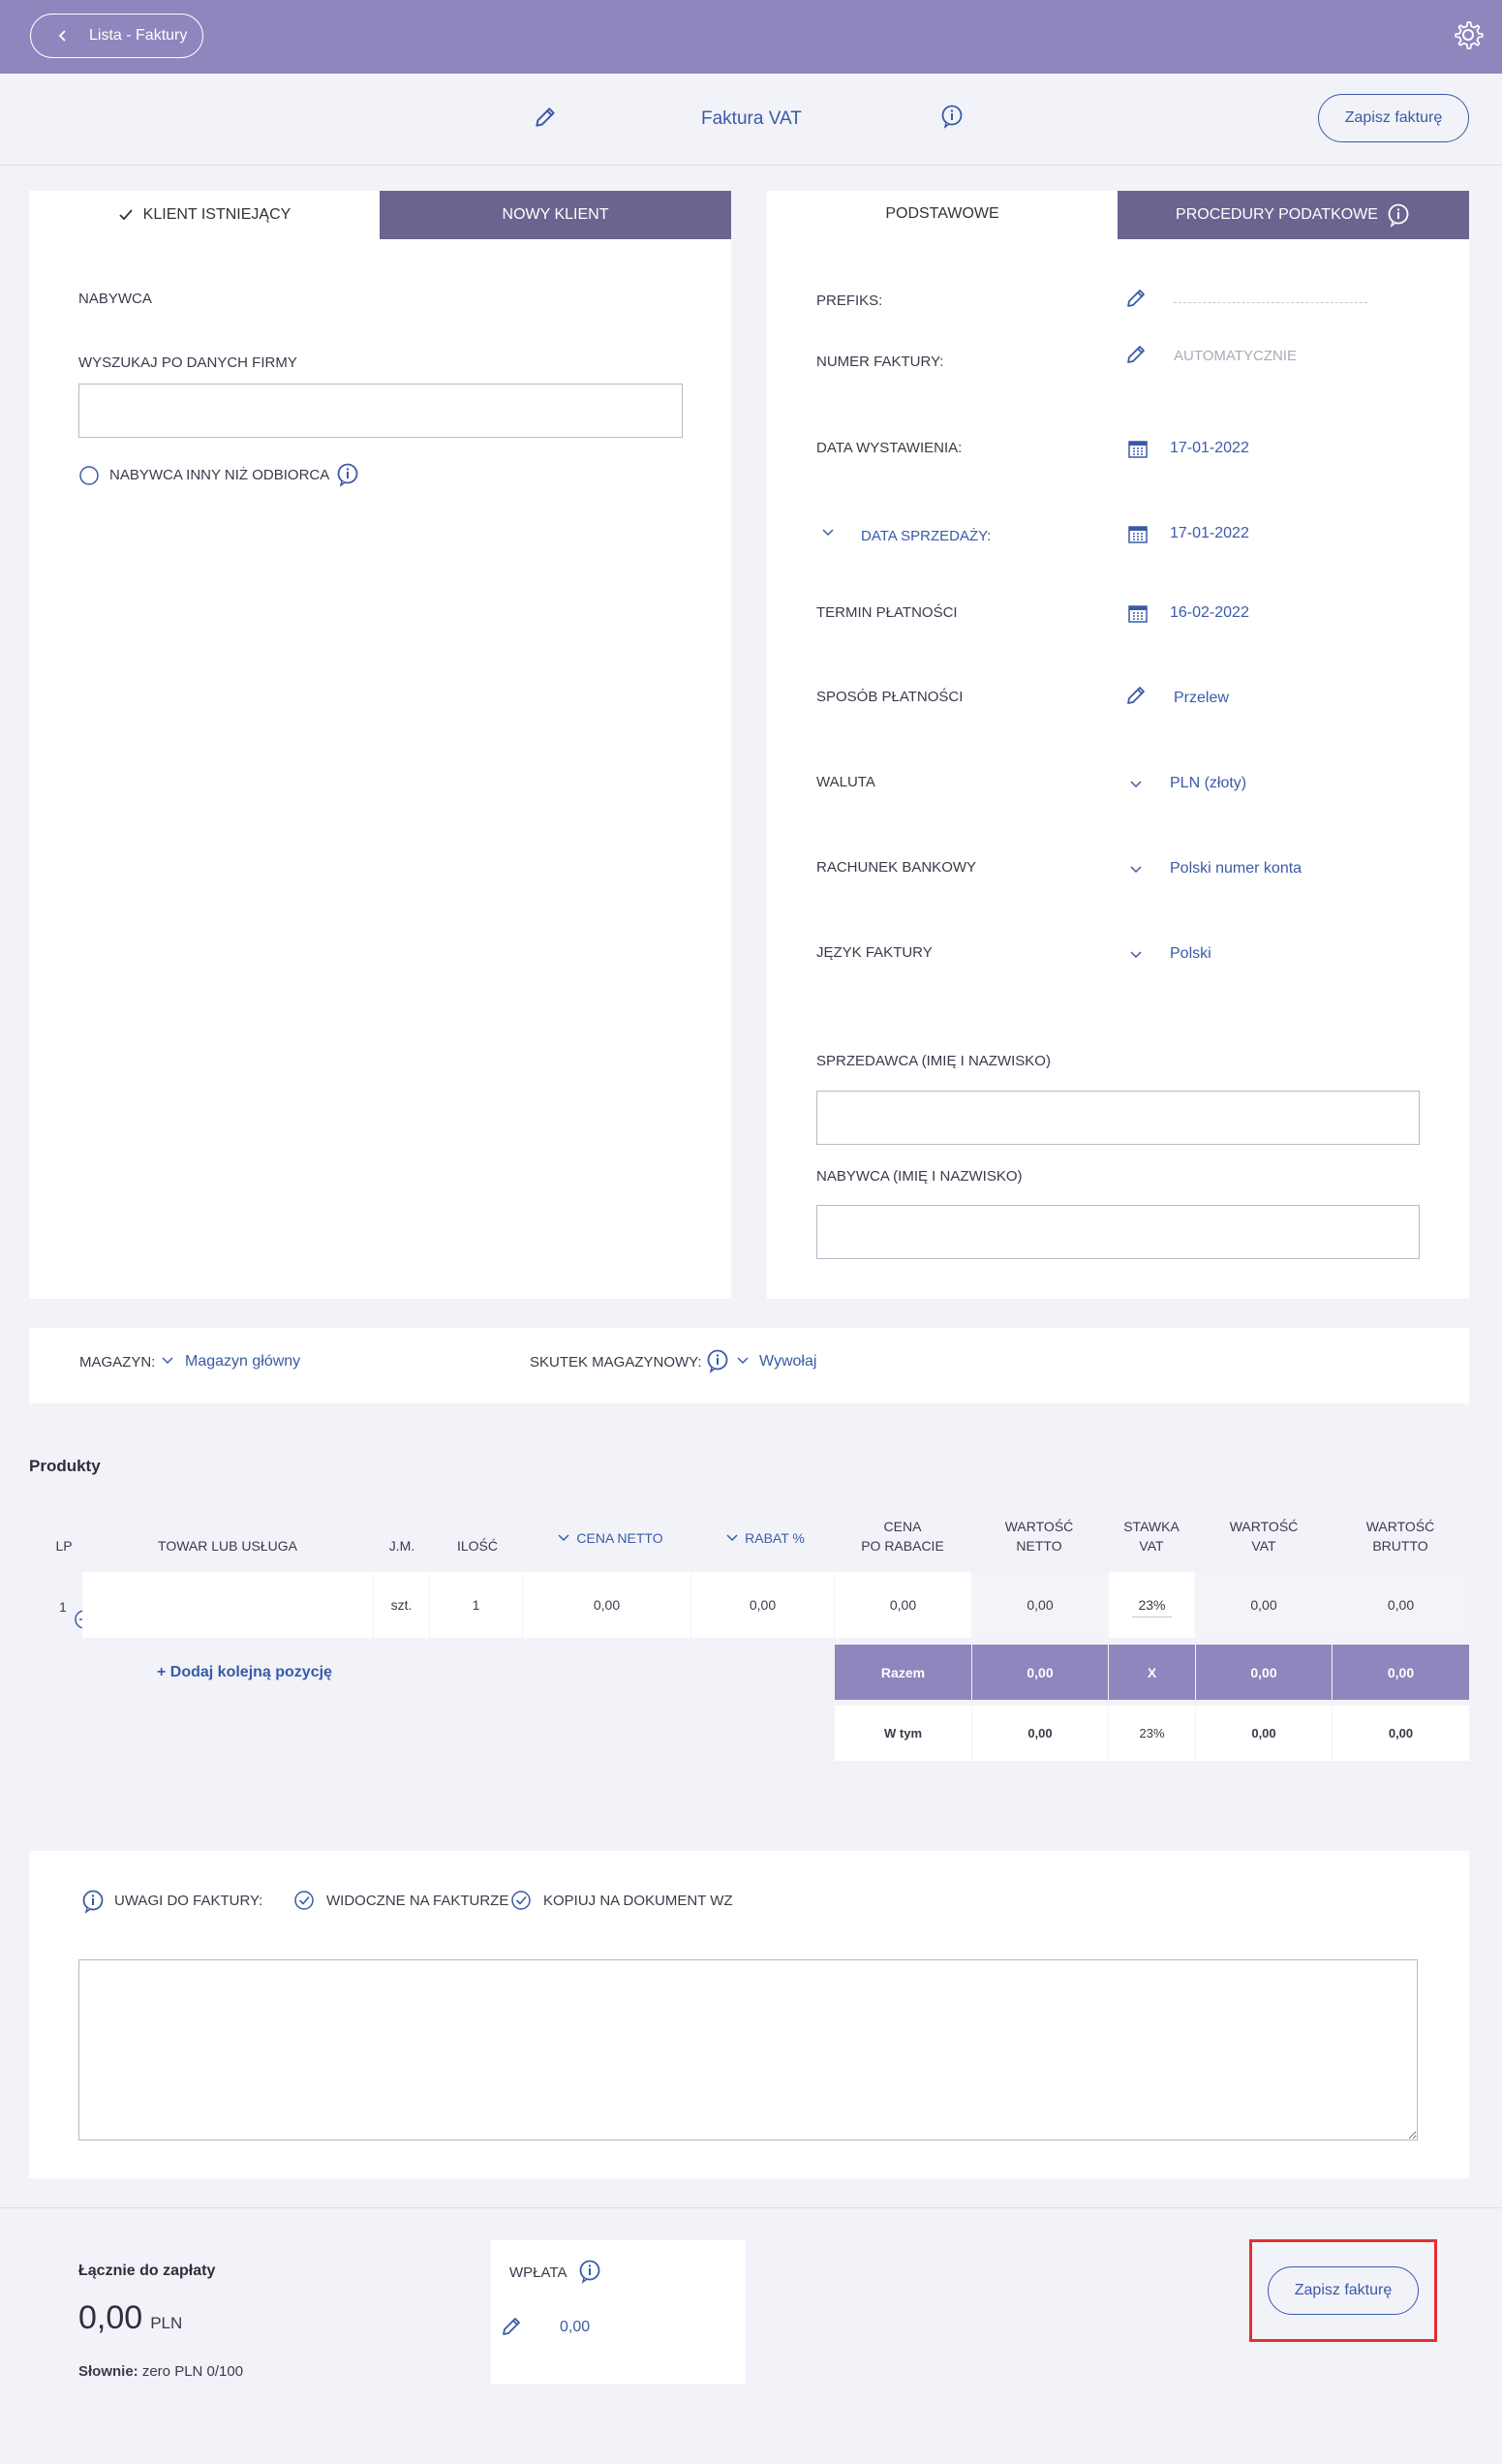  I want to click on buyer-name-input, so click(1118, 1232).